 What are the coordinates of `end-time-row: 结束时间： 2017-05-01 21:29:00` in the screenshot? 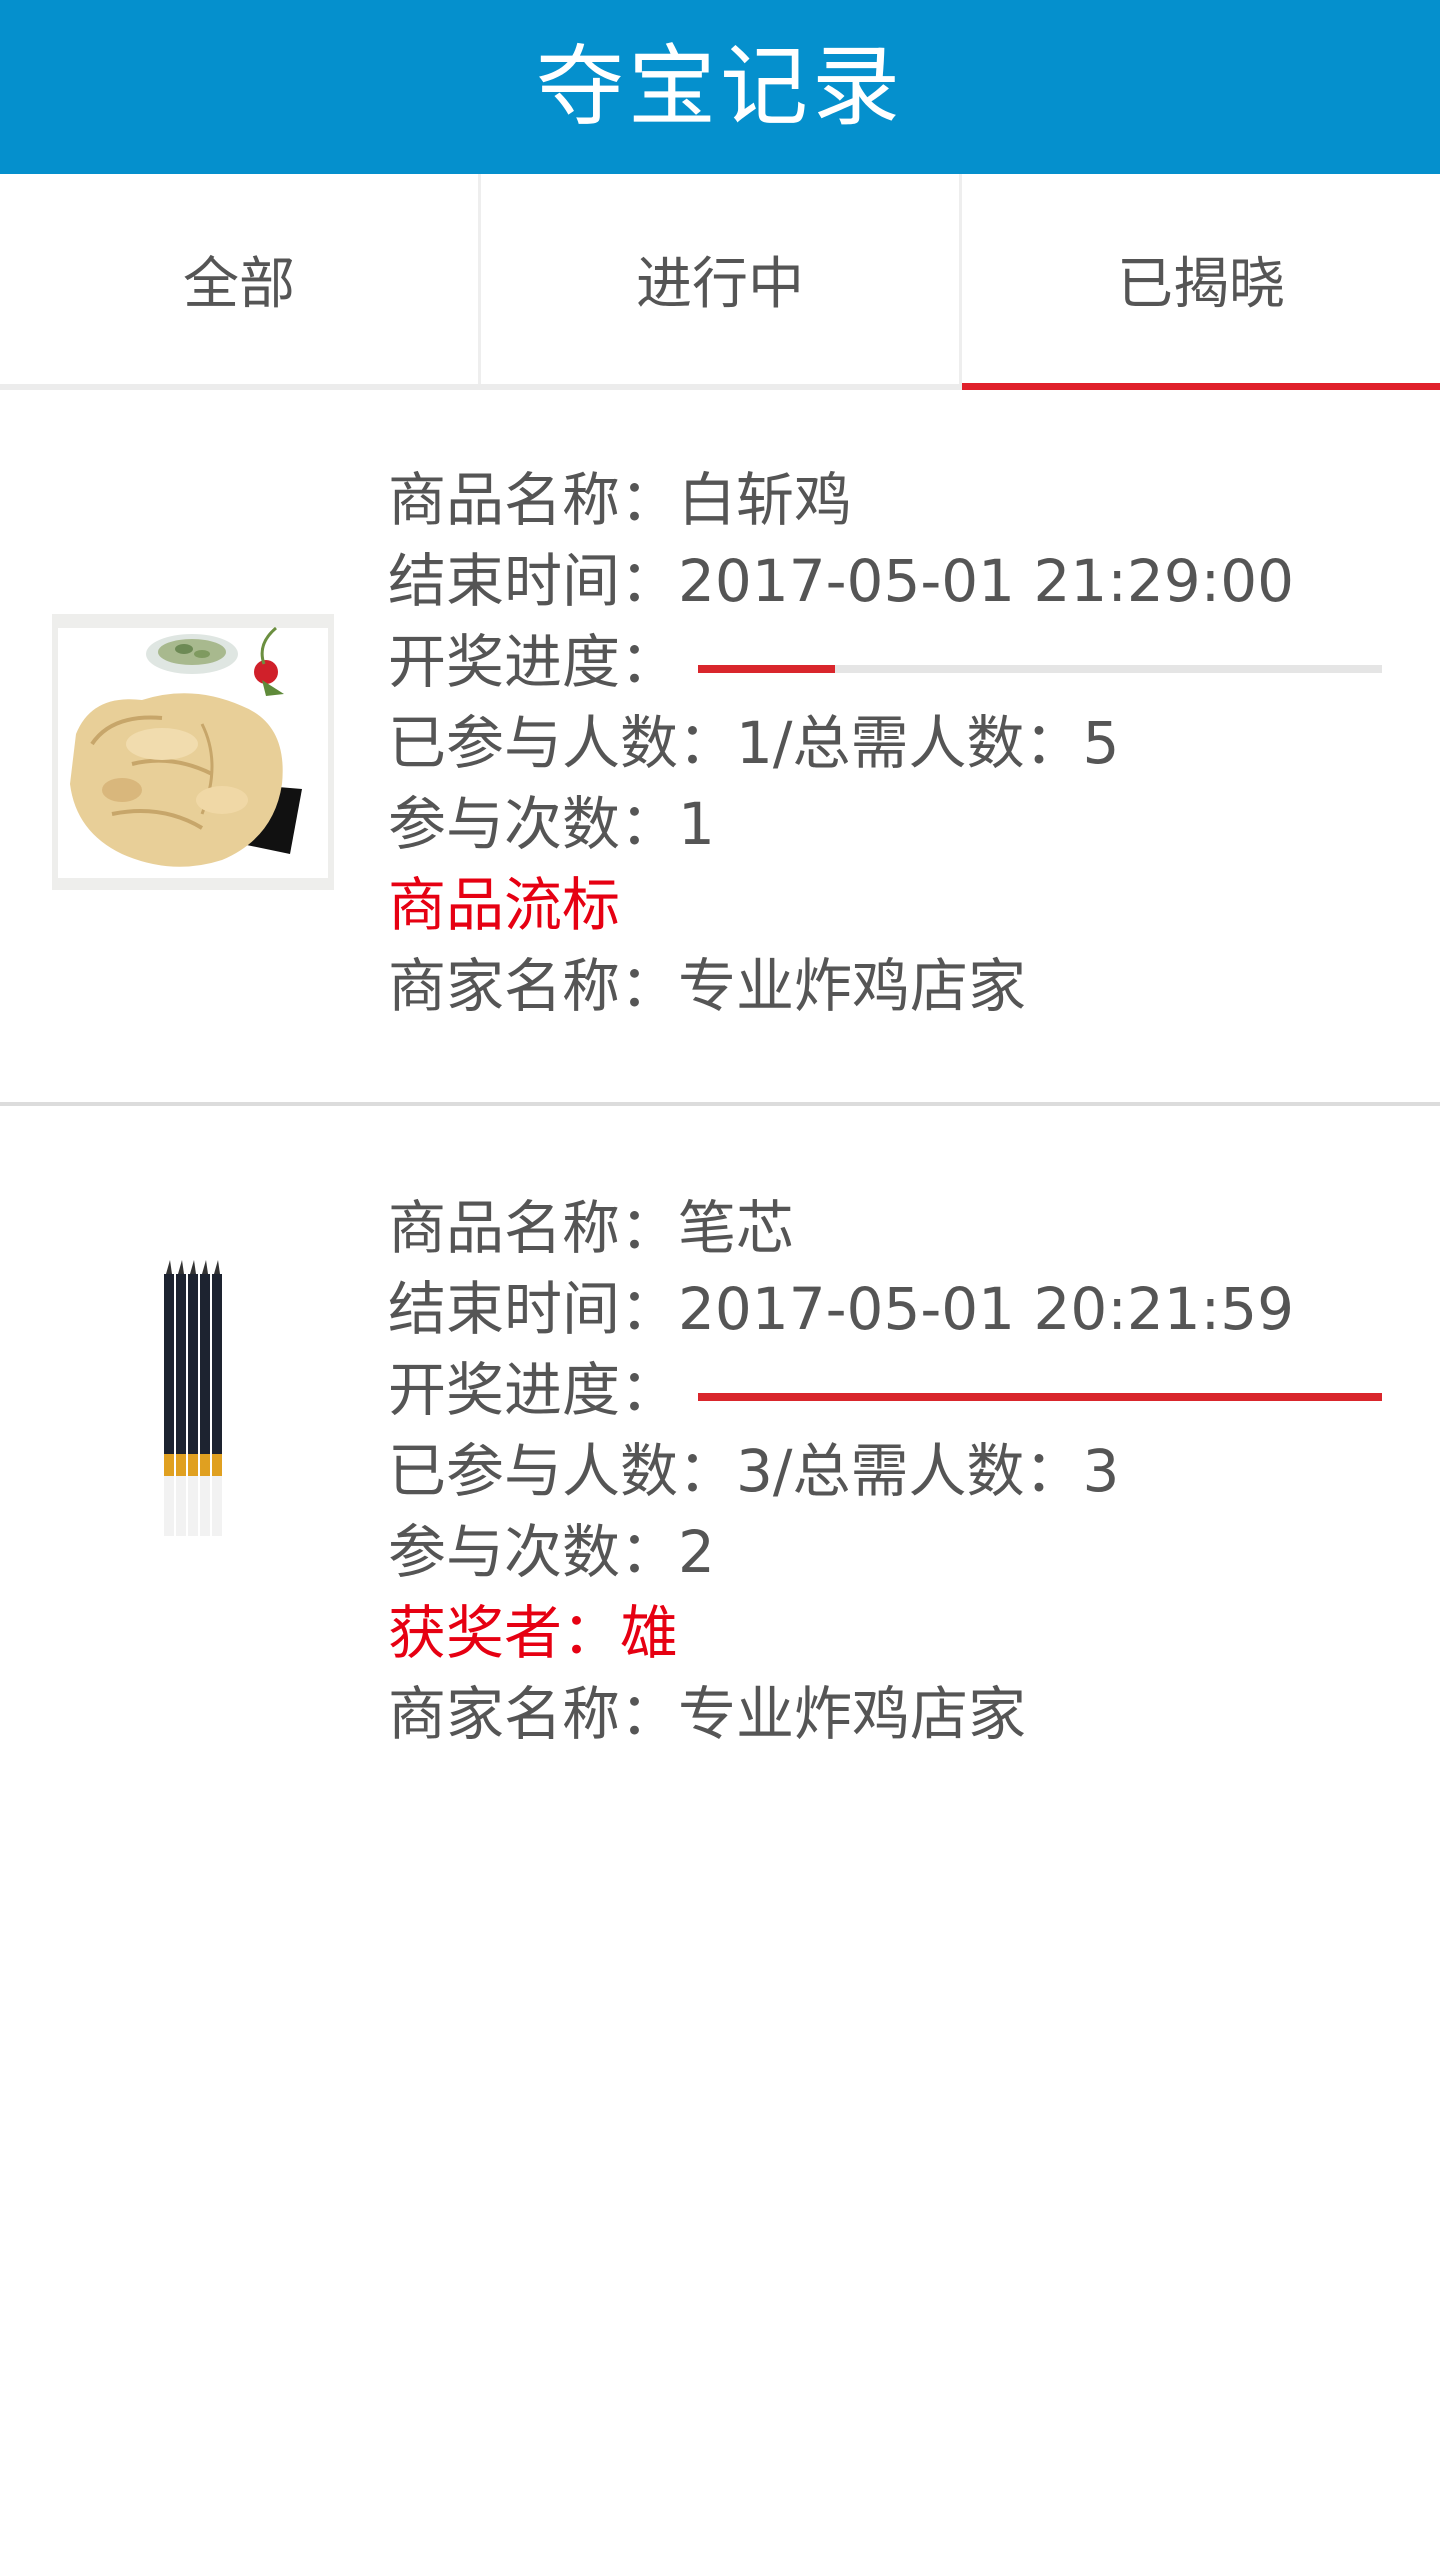 It's located at (888, 581).